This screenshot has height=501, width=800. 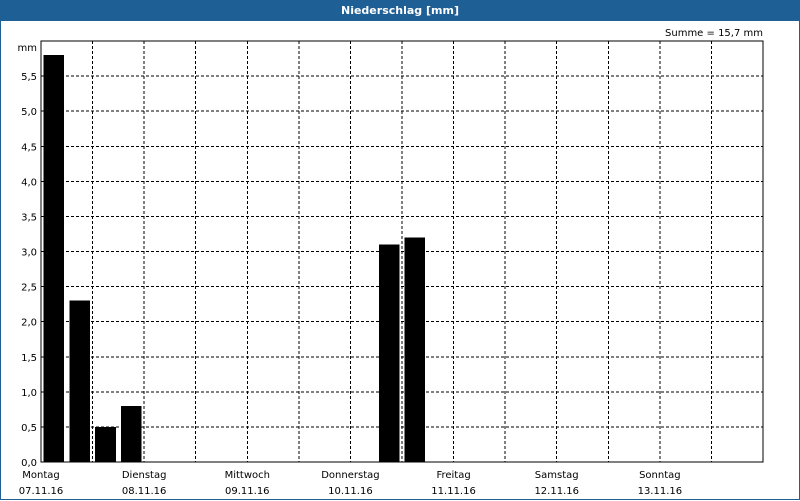 I want to click on y-tick-label: 5,5, so click(x=29, y=77).